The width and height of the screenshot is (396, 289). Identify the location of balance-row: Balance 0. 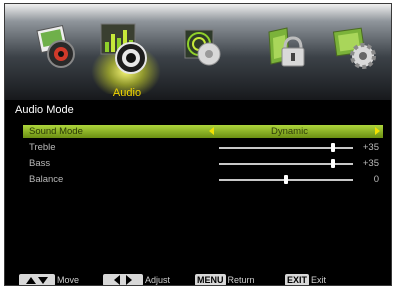
(203, 179).